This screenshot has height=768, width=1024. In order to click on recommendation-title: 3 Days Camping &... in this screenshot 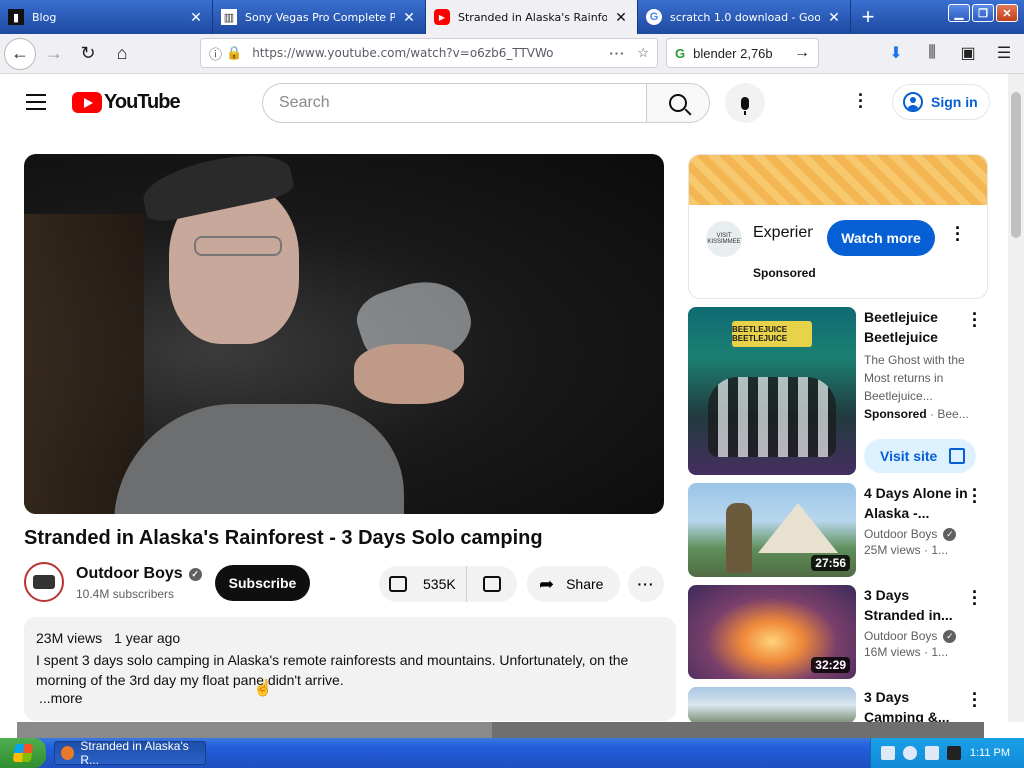, I will do `click(917, 704)`.